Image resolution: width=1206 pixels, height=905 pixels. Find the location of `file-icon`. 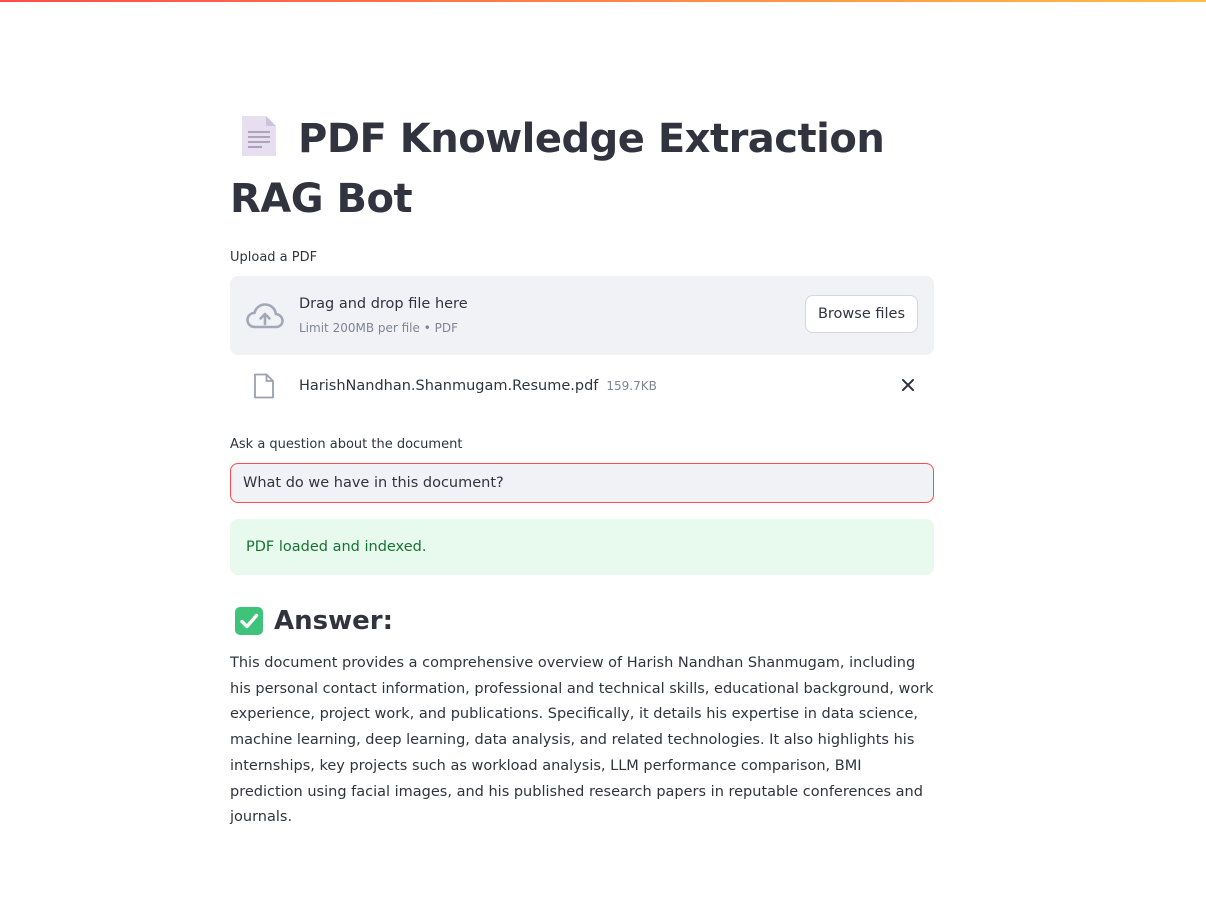

file-icon is located at coordinates (264, 386).